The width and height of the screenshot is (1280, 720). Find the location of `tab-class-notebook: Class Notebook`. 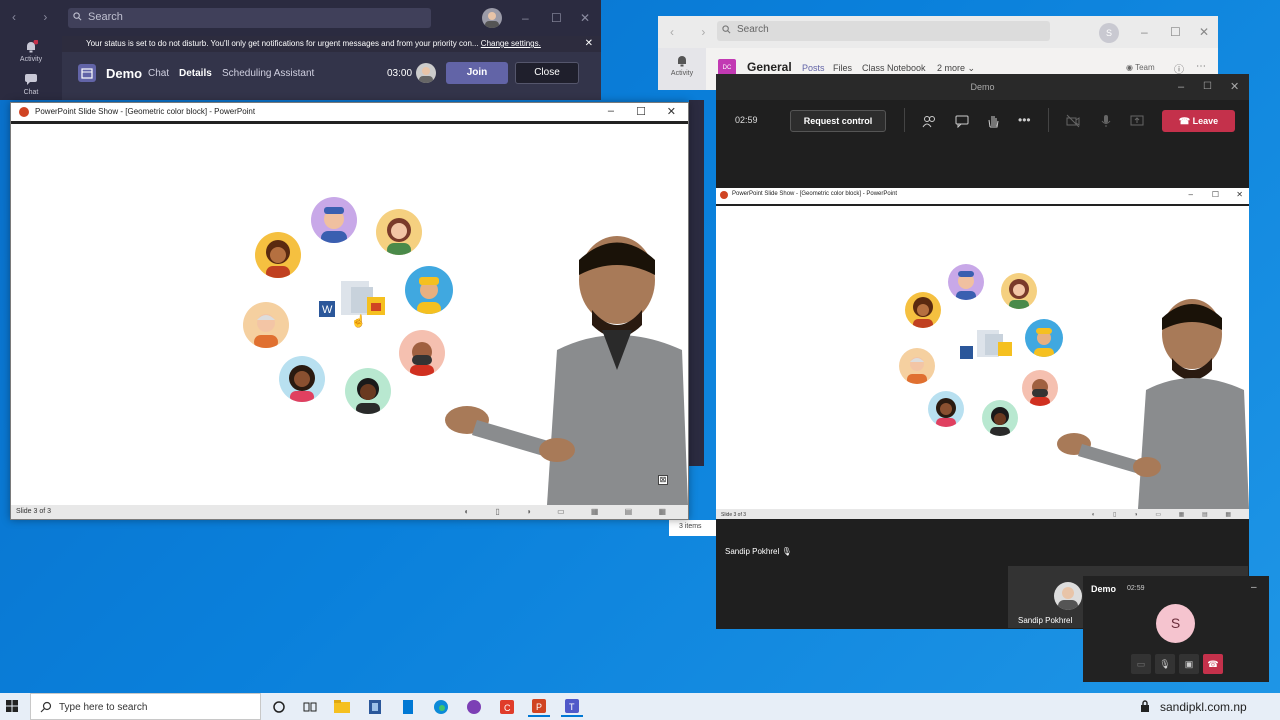

tab-class-notebook: Class Notebook is located at coordinates (894, 68).